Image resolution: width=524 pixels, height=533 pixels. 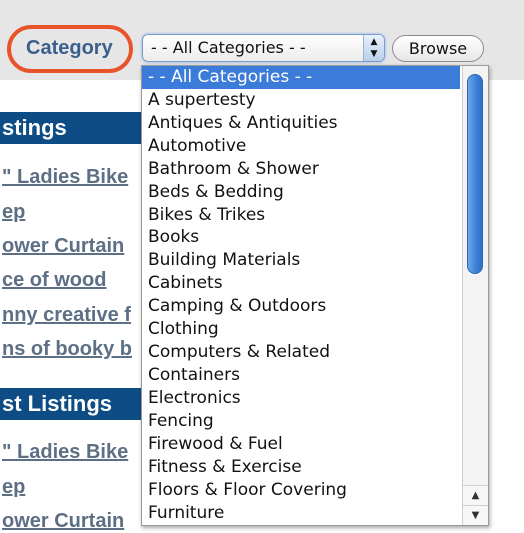 What do you see at coordinates (301, 123) in the screenshot?
I see `category-option: Antiques & Antiquities` at bounding box center [301, 123].